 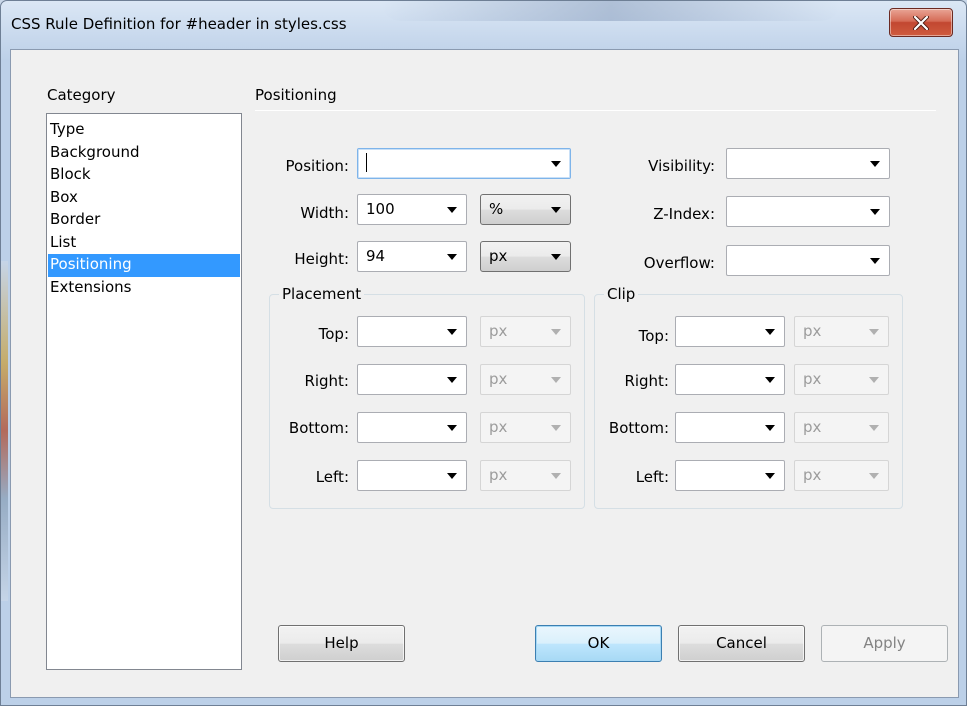 What do you see at coordinates (525, 256) in the screenshot?
I see `height-unit-select: px` at bounding box center [525, 256].